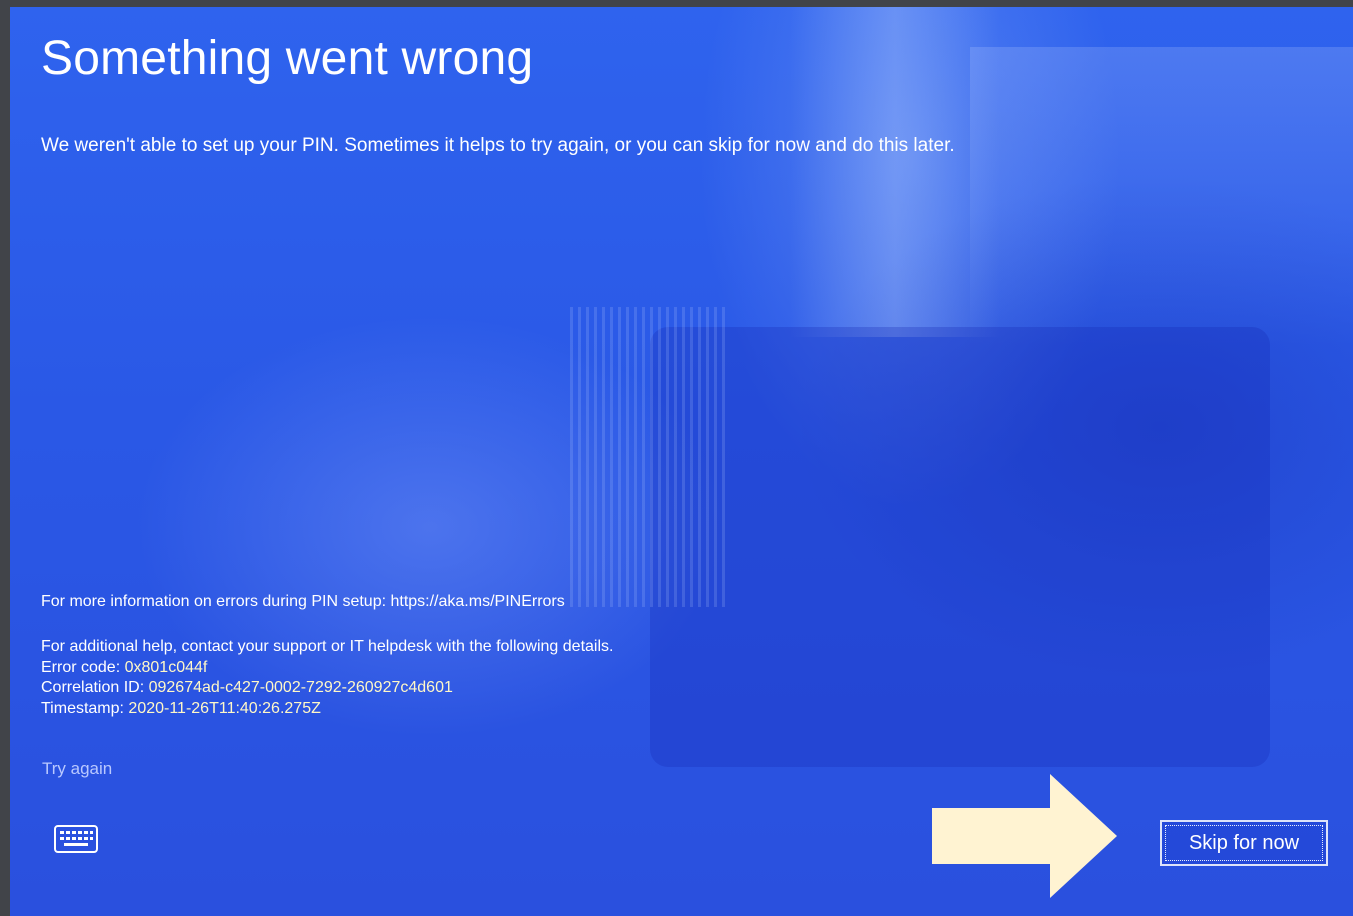 The height and width of the screenshot is (916, 1353). What do you see at coordinates (327, 709) in the screenshot?
I see `timestamp-row: Timestamp: 2020-11-26T11:40:26.275Z` at bounding box center [327, 709].